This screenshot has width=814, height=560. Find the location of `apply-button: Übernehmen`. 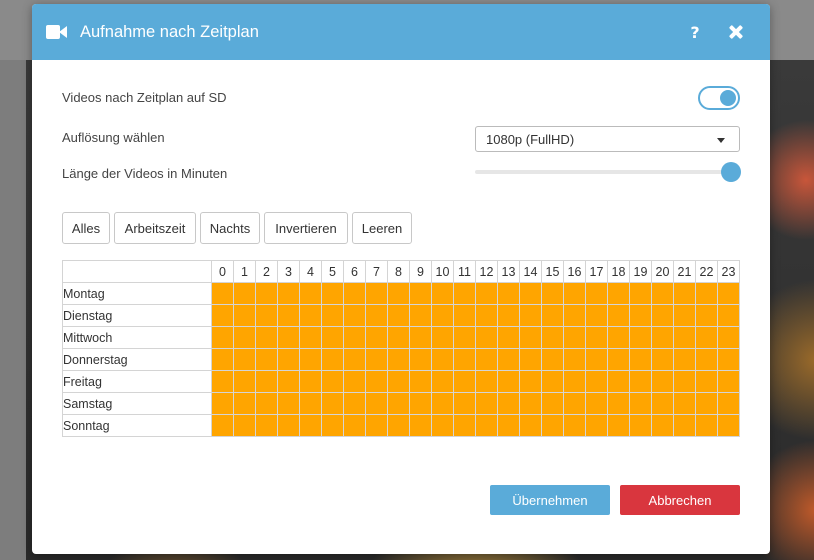

apply-button: Übernehmen is located at coordinates (550, 500).